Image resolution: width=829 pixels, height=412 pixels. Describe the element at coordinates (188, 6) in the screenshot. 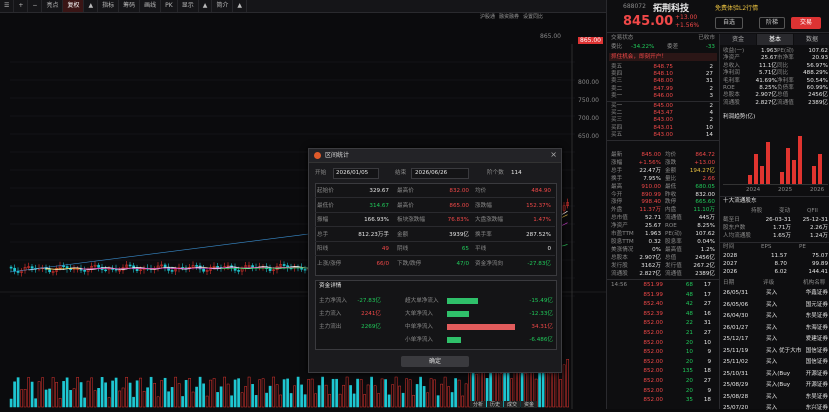

I see `toolbar-item: 显示` at that location.